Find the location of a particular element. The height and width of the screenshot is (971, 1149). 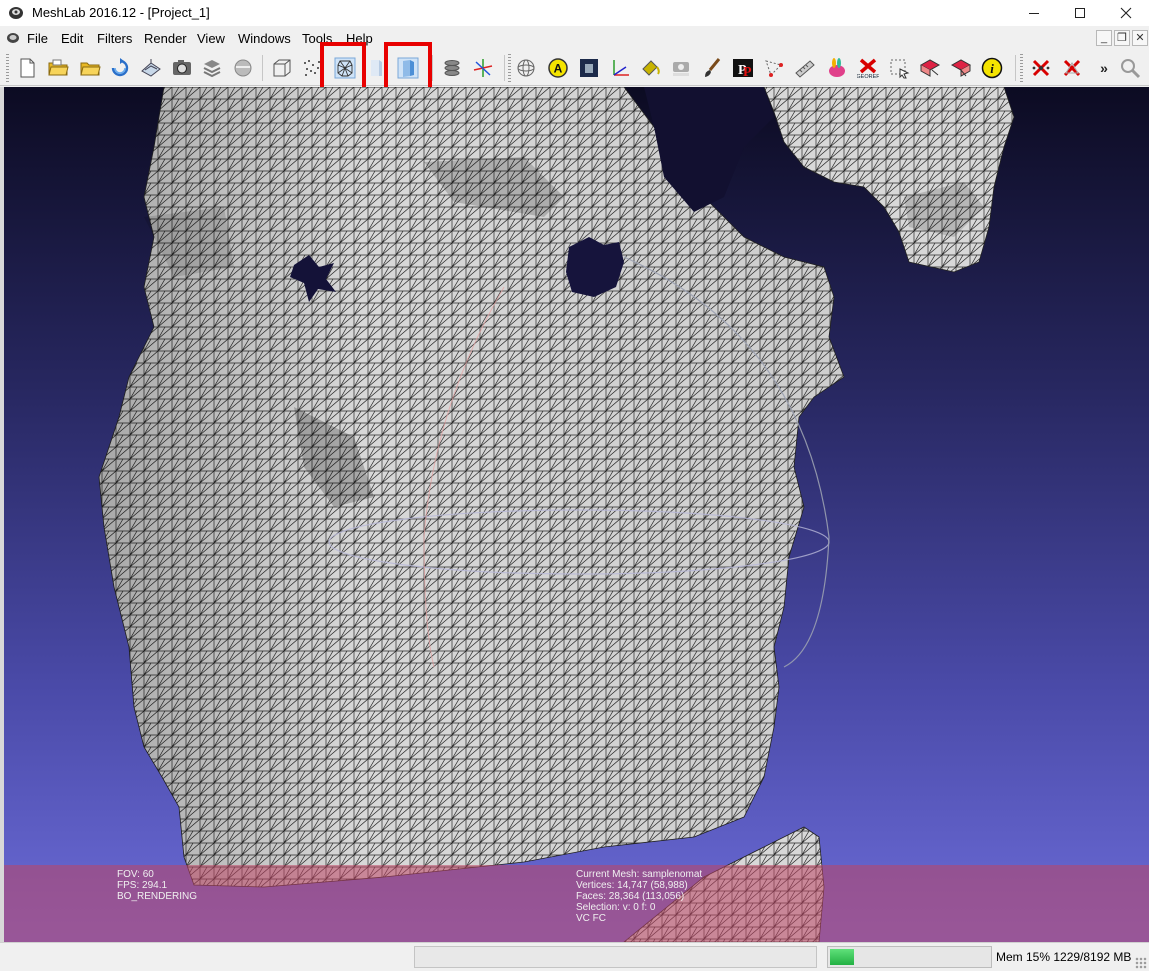

axes-button is located at coordinates (620, 68).